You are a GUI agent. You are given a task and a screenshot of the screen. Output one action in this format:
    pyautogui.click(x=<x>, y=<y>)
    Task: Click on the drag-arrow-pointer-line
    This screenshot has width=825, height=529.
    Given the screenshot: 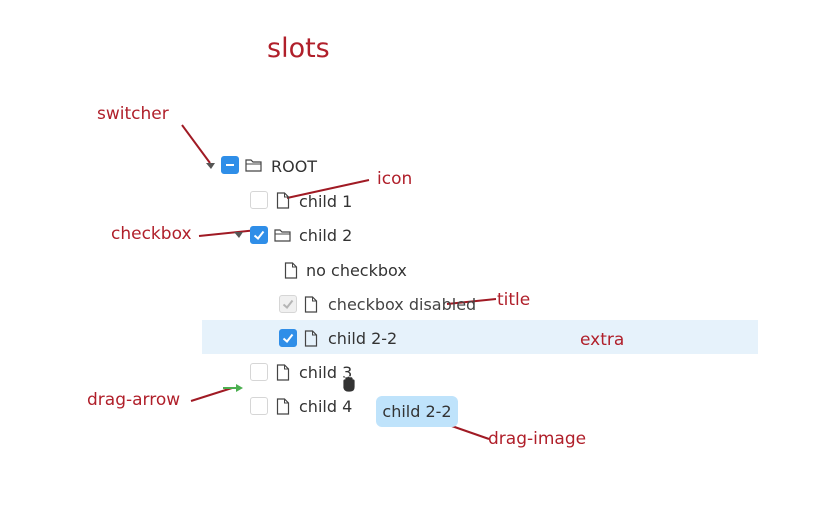 What is the action you would take?
    pyautogui.click(x=211, y=394)
    